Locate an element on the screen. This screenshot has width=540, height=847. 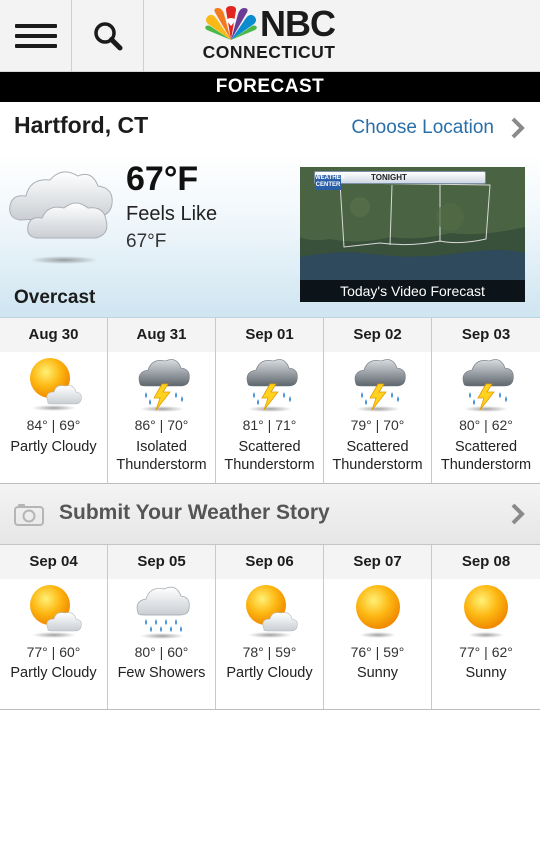
forecast-day: Sep 07 76° | 59° Sunny is located at coordinates (378, 627).